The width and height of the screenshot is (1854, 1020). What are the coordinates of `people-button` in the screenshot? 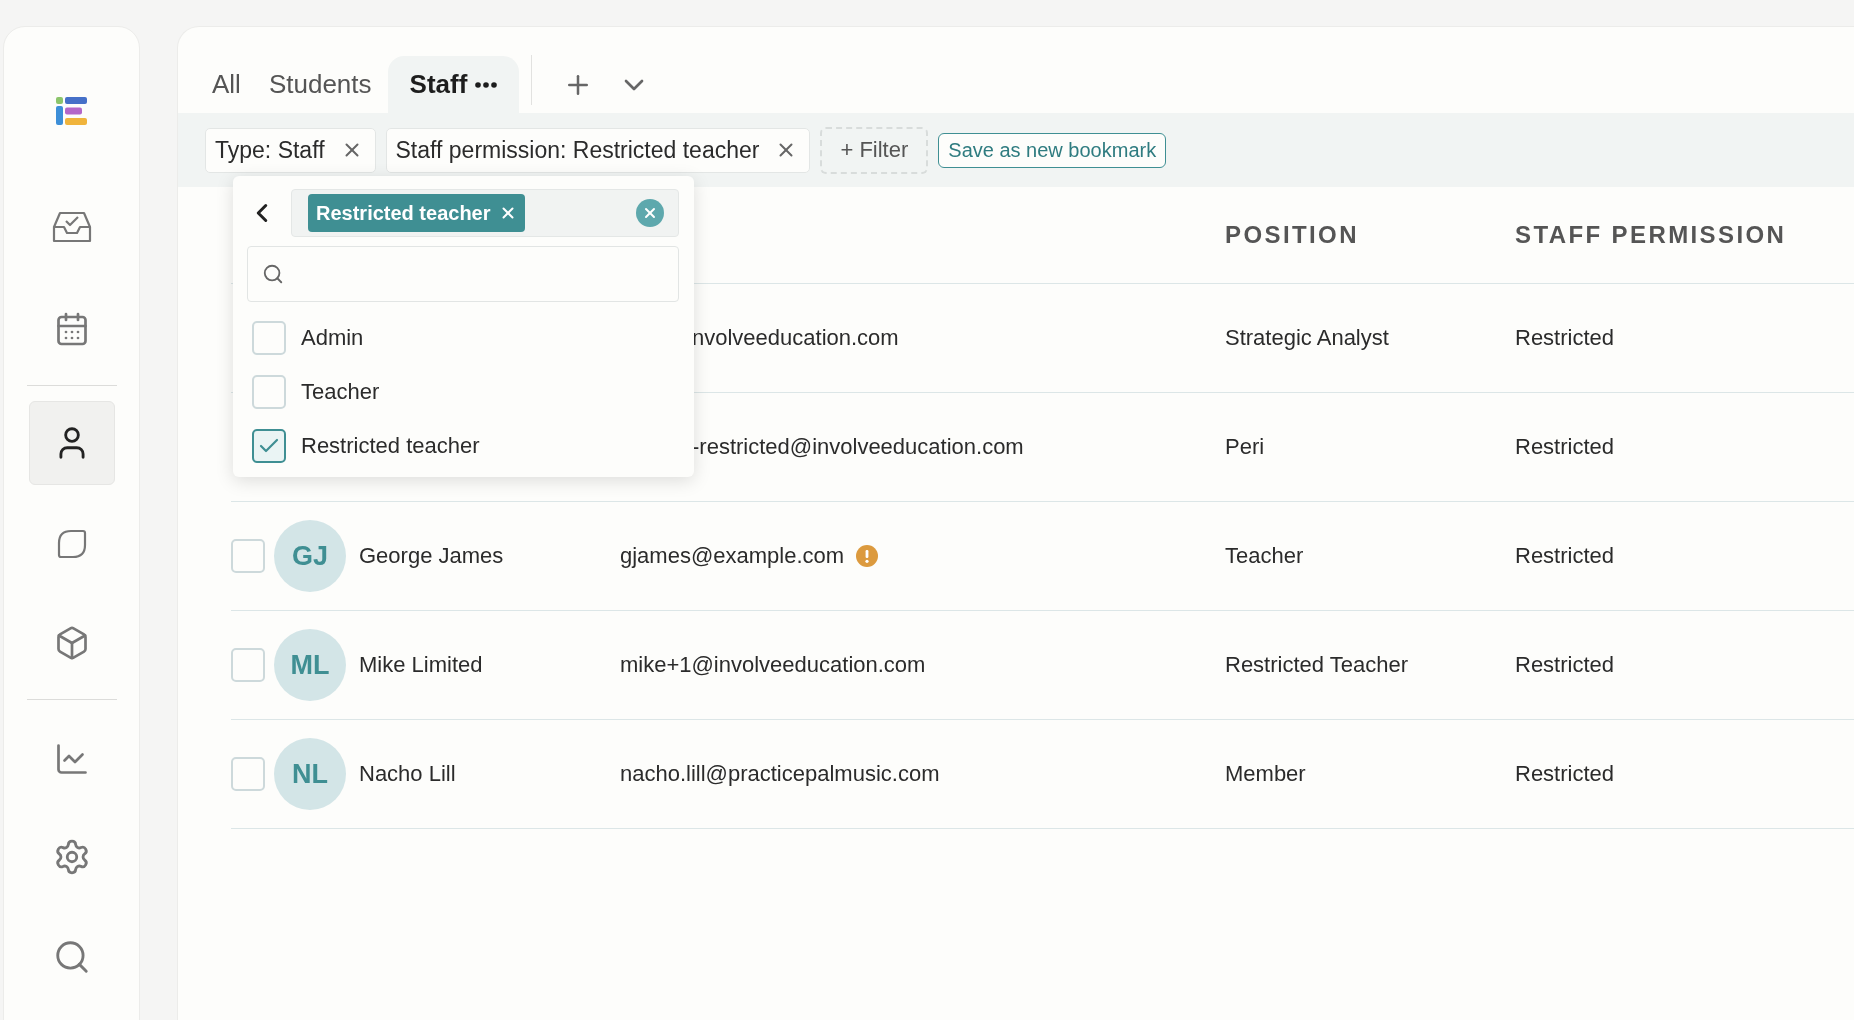 It's located at (71, 443).